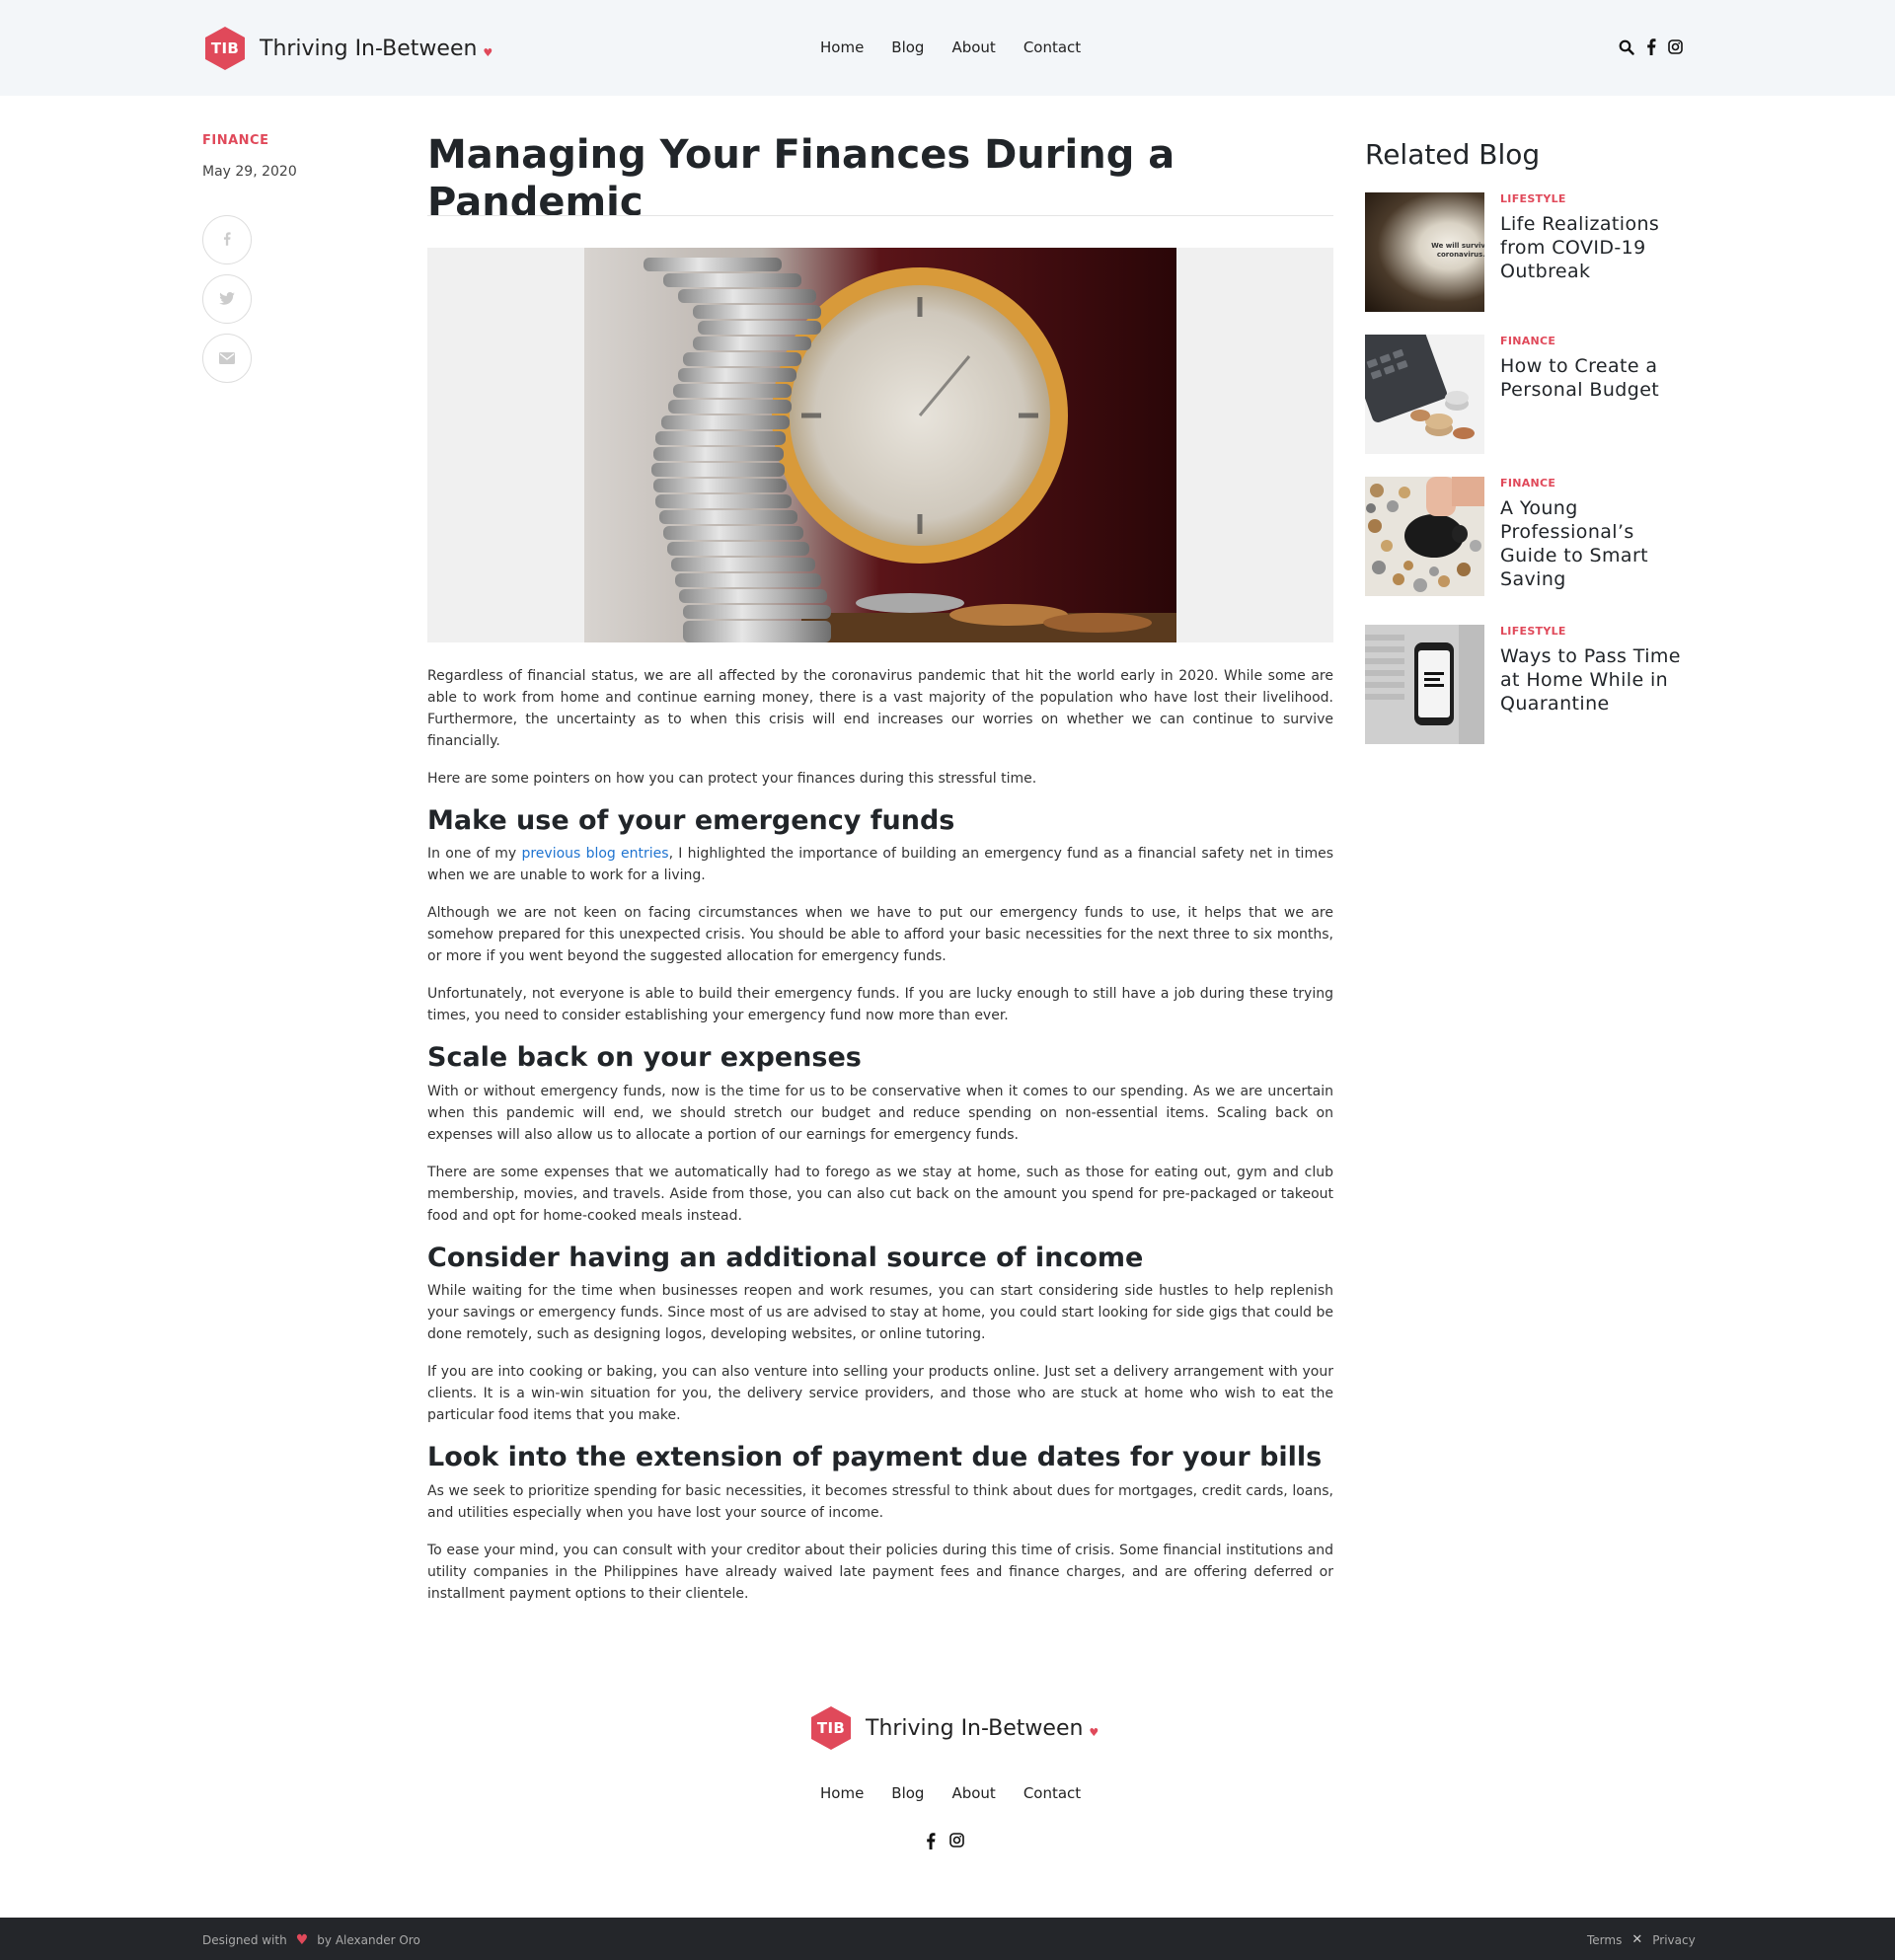  I want to click on section-heading: Scale back on your expenses, so click(644, 1058).